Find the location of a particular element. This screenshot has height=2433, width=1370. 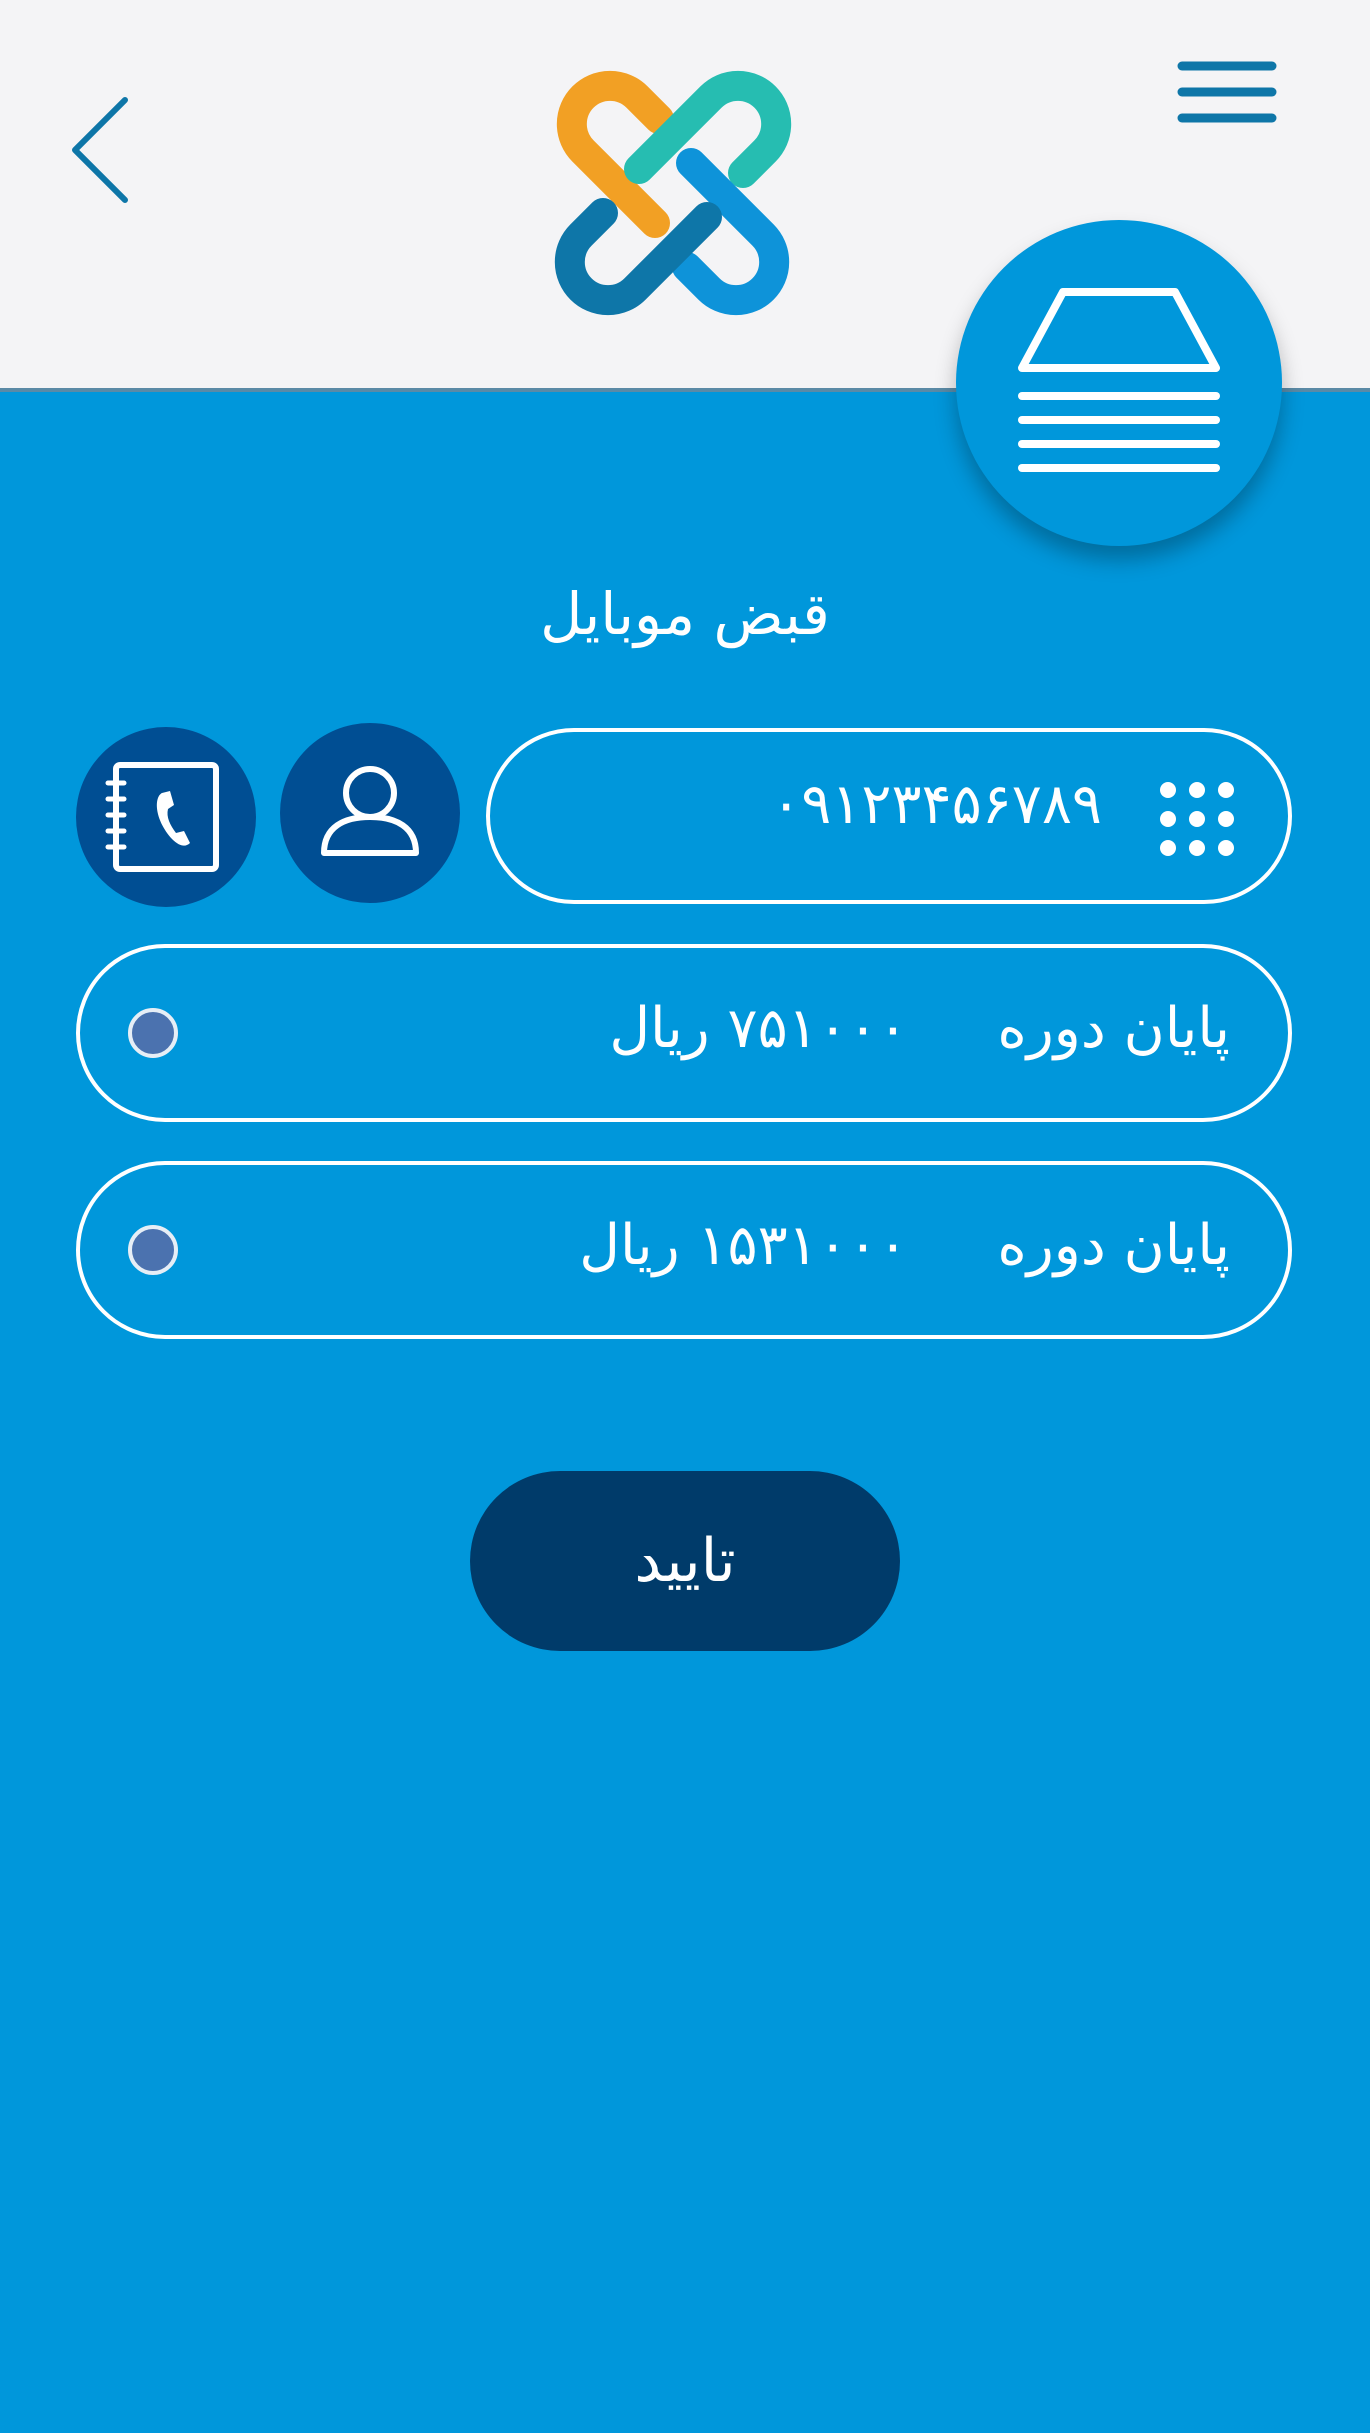

back-button is located at coordinates (100, 150).